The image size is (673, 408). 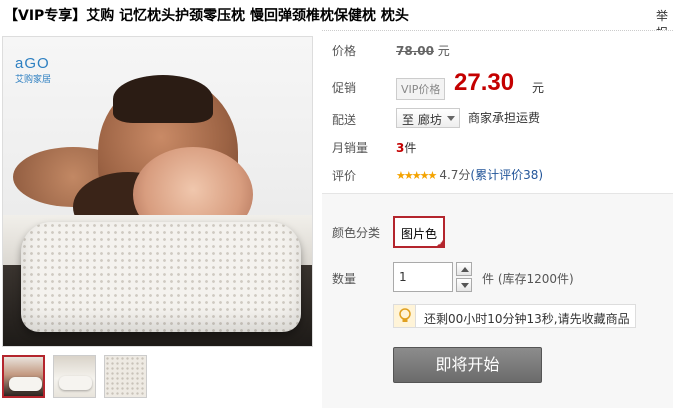 I want to click on selected-check-icon, so click(x=440, y=243).